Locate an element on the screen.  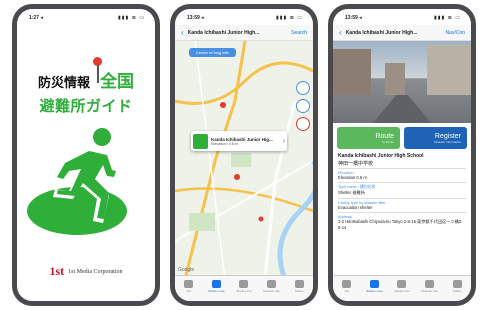
app-title-prefix: 防災情報 is located at coordinates (63, 82).